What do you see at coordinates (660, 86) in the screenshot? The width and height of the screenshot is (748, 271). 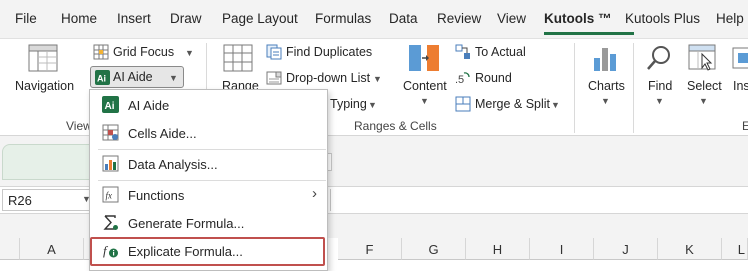 I see `find-label: Find` at bounding box center [660, 86].